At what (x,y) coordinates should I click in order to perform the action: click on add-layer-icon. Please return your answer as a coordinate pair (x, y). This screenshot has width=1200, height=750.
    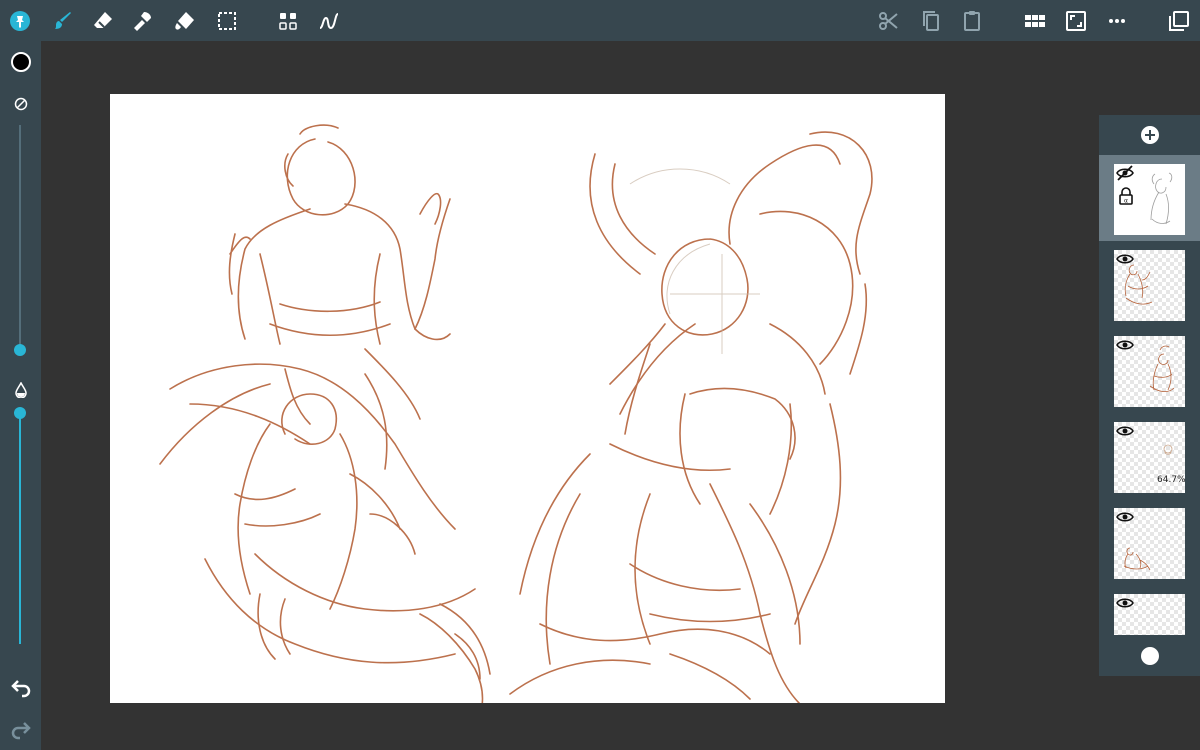
    Looking at the image, I should click on (1150, 135).